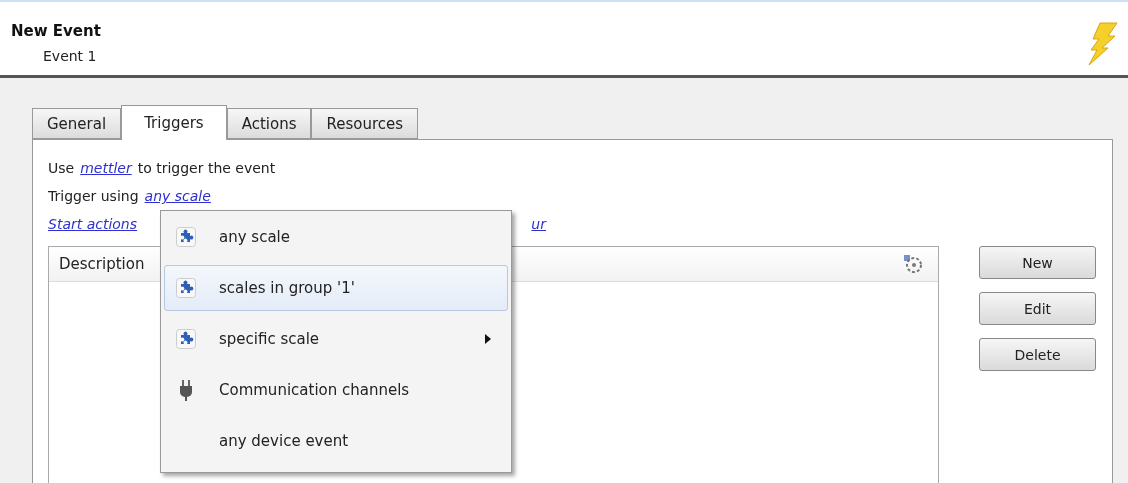  Describe the element at coordinates (913, 264) in the screenshot. I see `gear-icon` at that location.